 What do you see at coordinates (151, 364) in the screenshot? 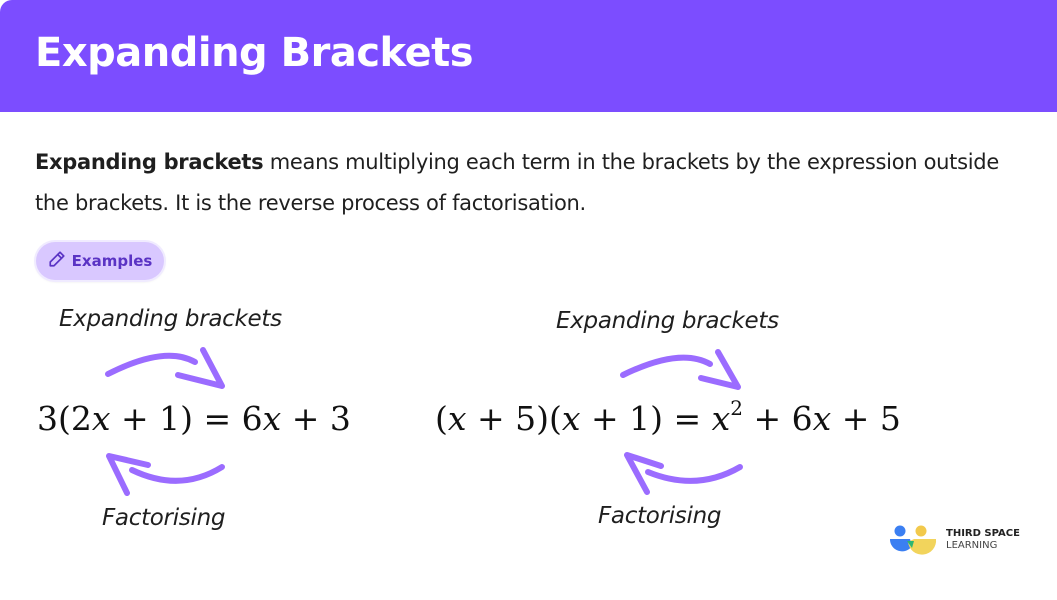
I see `expand-arrow-1-curve` at bounding box center [151, 364].